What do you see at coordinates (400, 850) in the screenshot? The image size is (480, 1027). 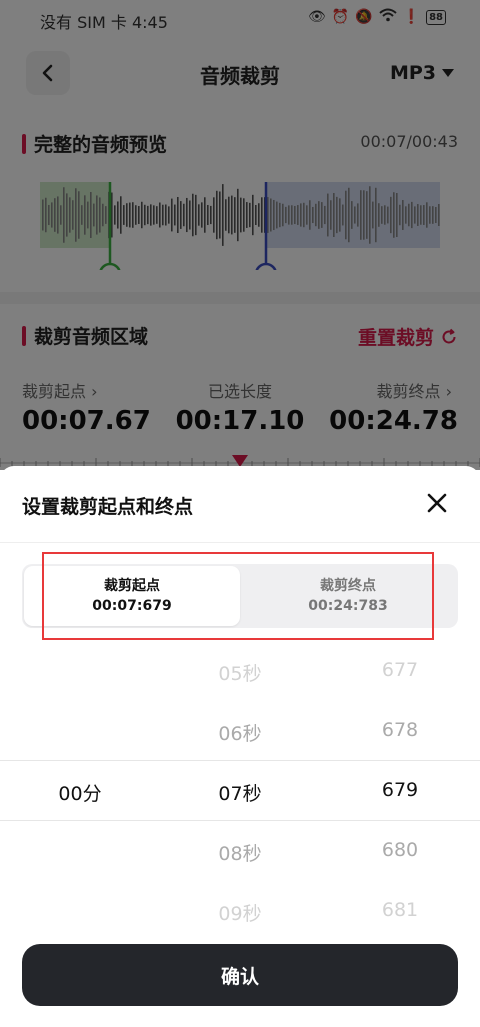 I see `picker-item: 680` at bounding box center [400, 850].